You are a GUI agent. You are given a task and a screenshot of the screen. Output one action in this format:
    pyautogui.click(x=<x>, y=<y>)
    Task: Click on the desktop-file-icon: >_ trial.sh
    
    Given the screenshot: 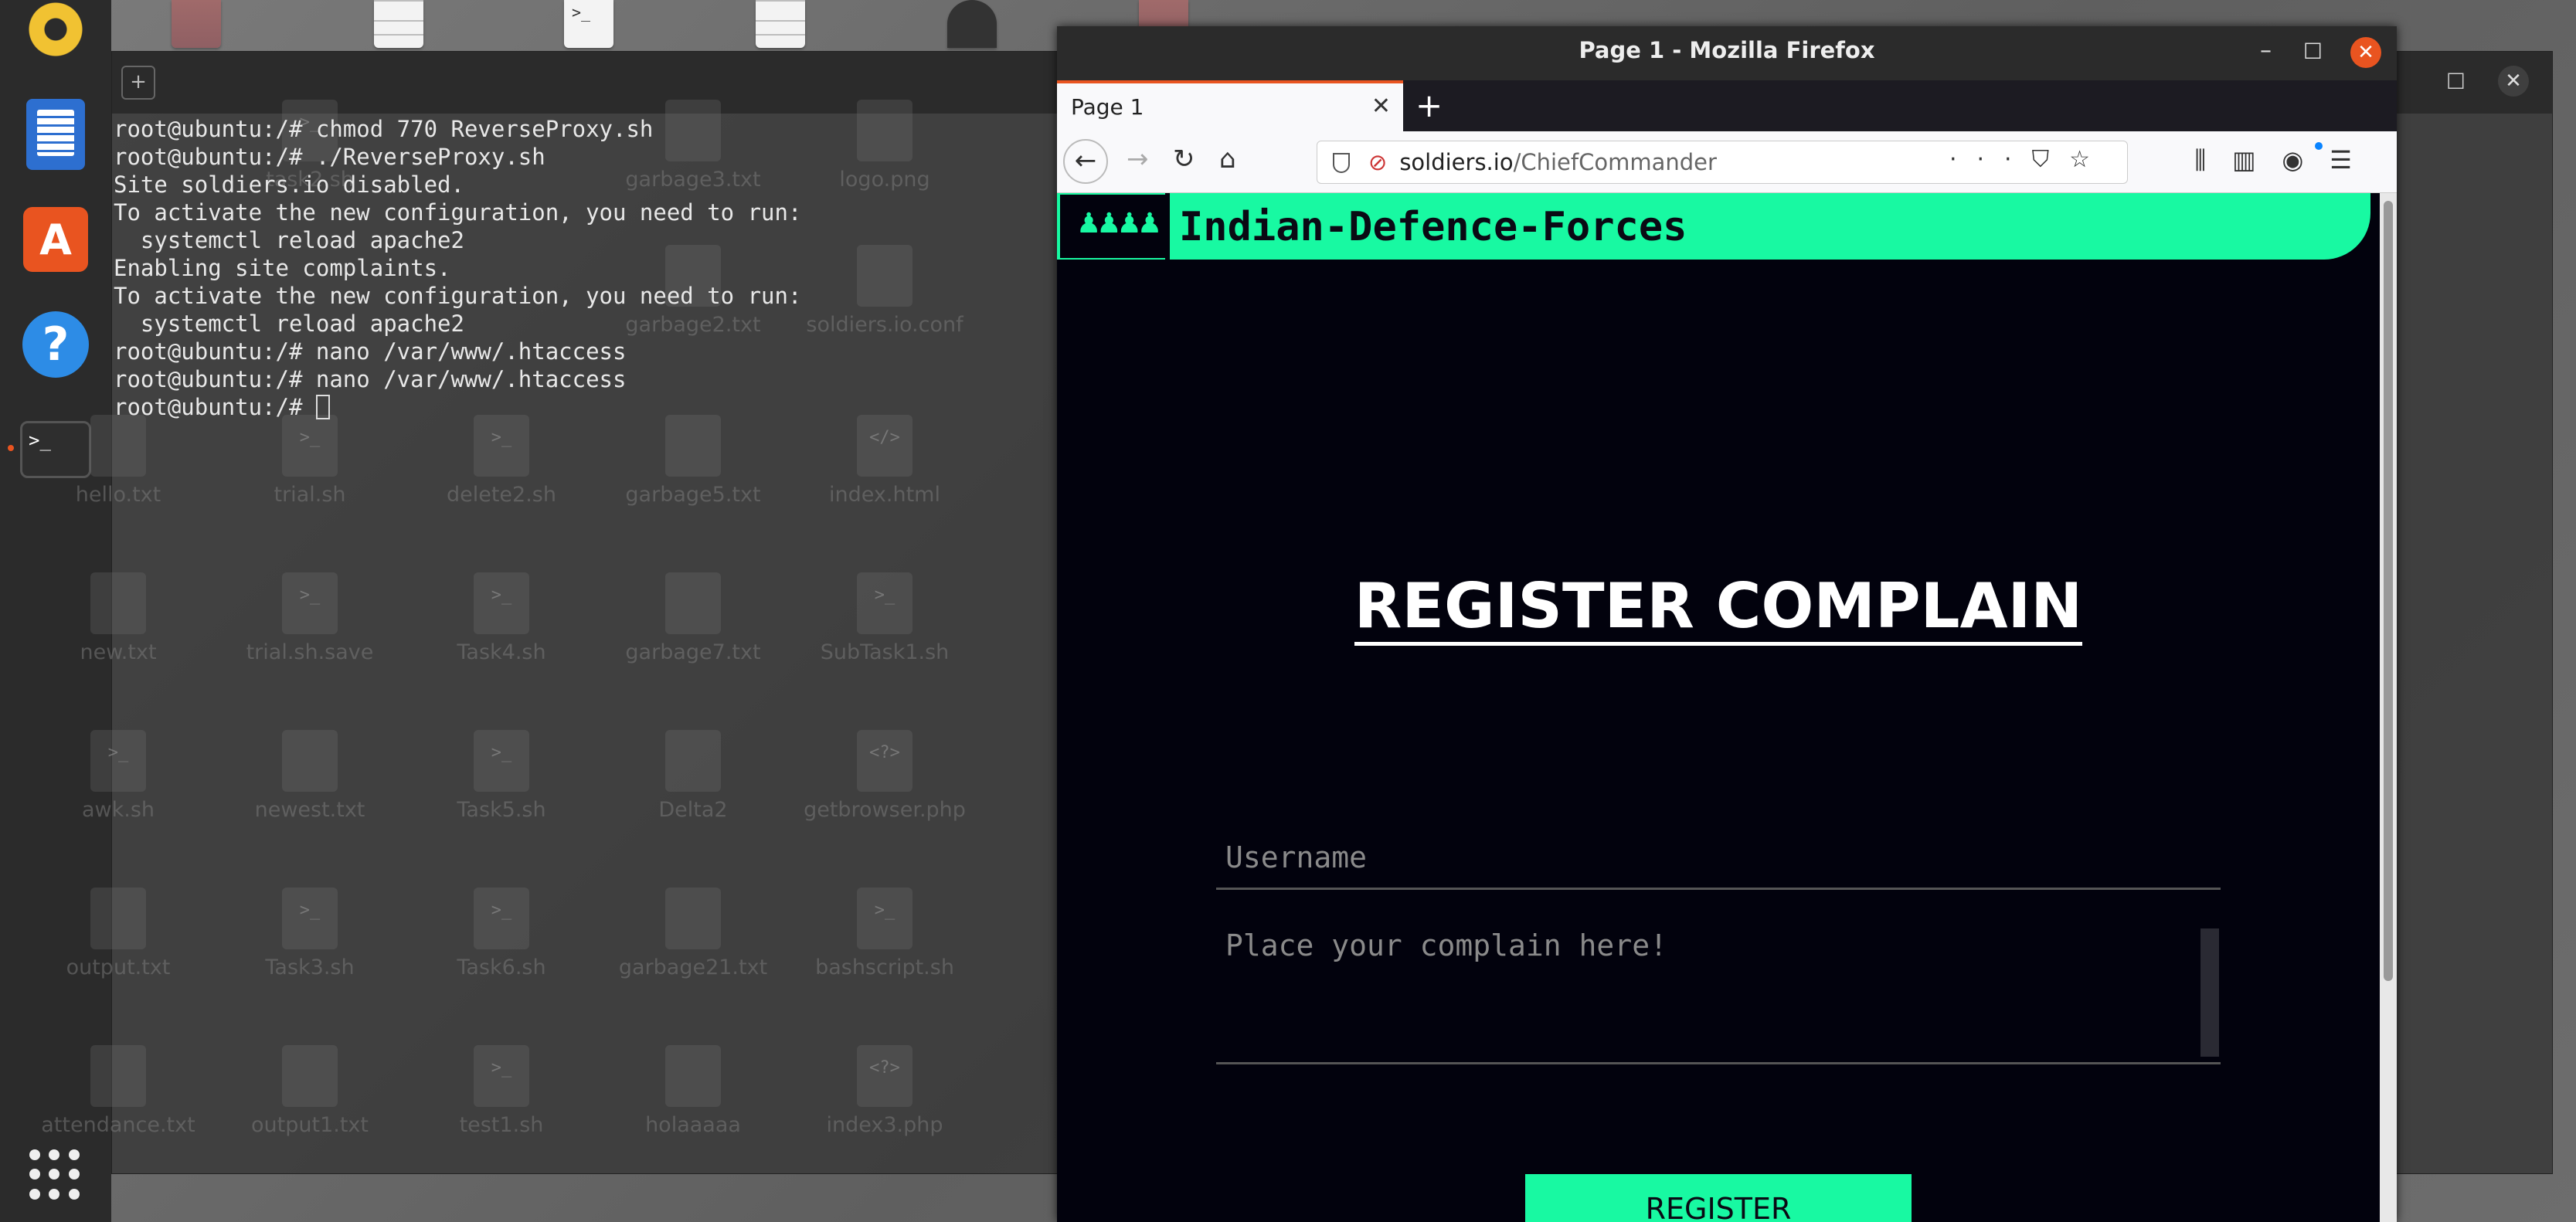 What is the action you would take?
    pyautogui.click(x=310, y=461)
    